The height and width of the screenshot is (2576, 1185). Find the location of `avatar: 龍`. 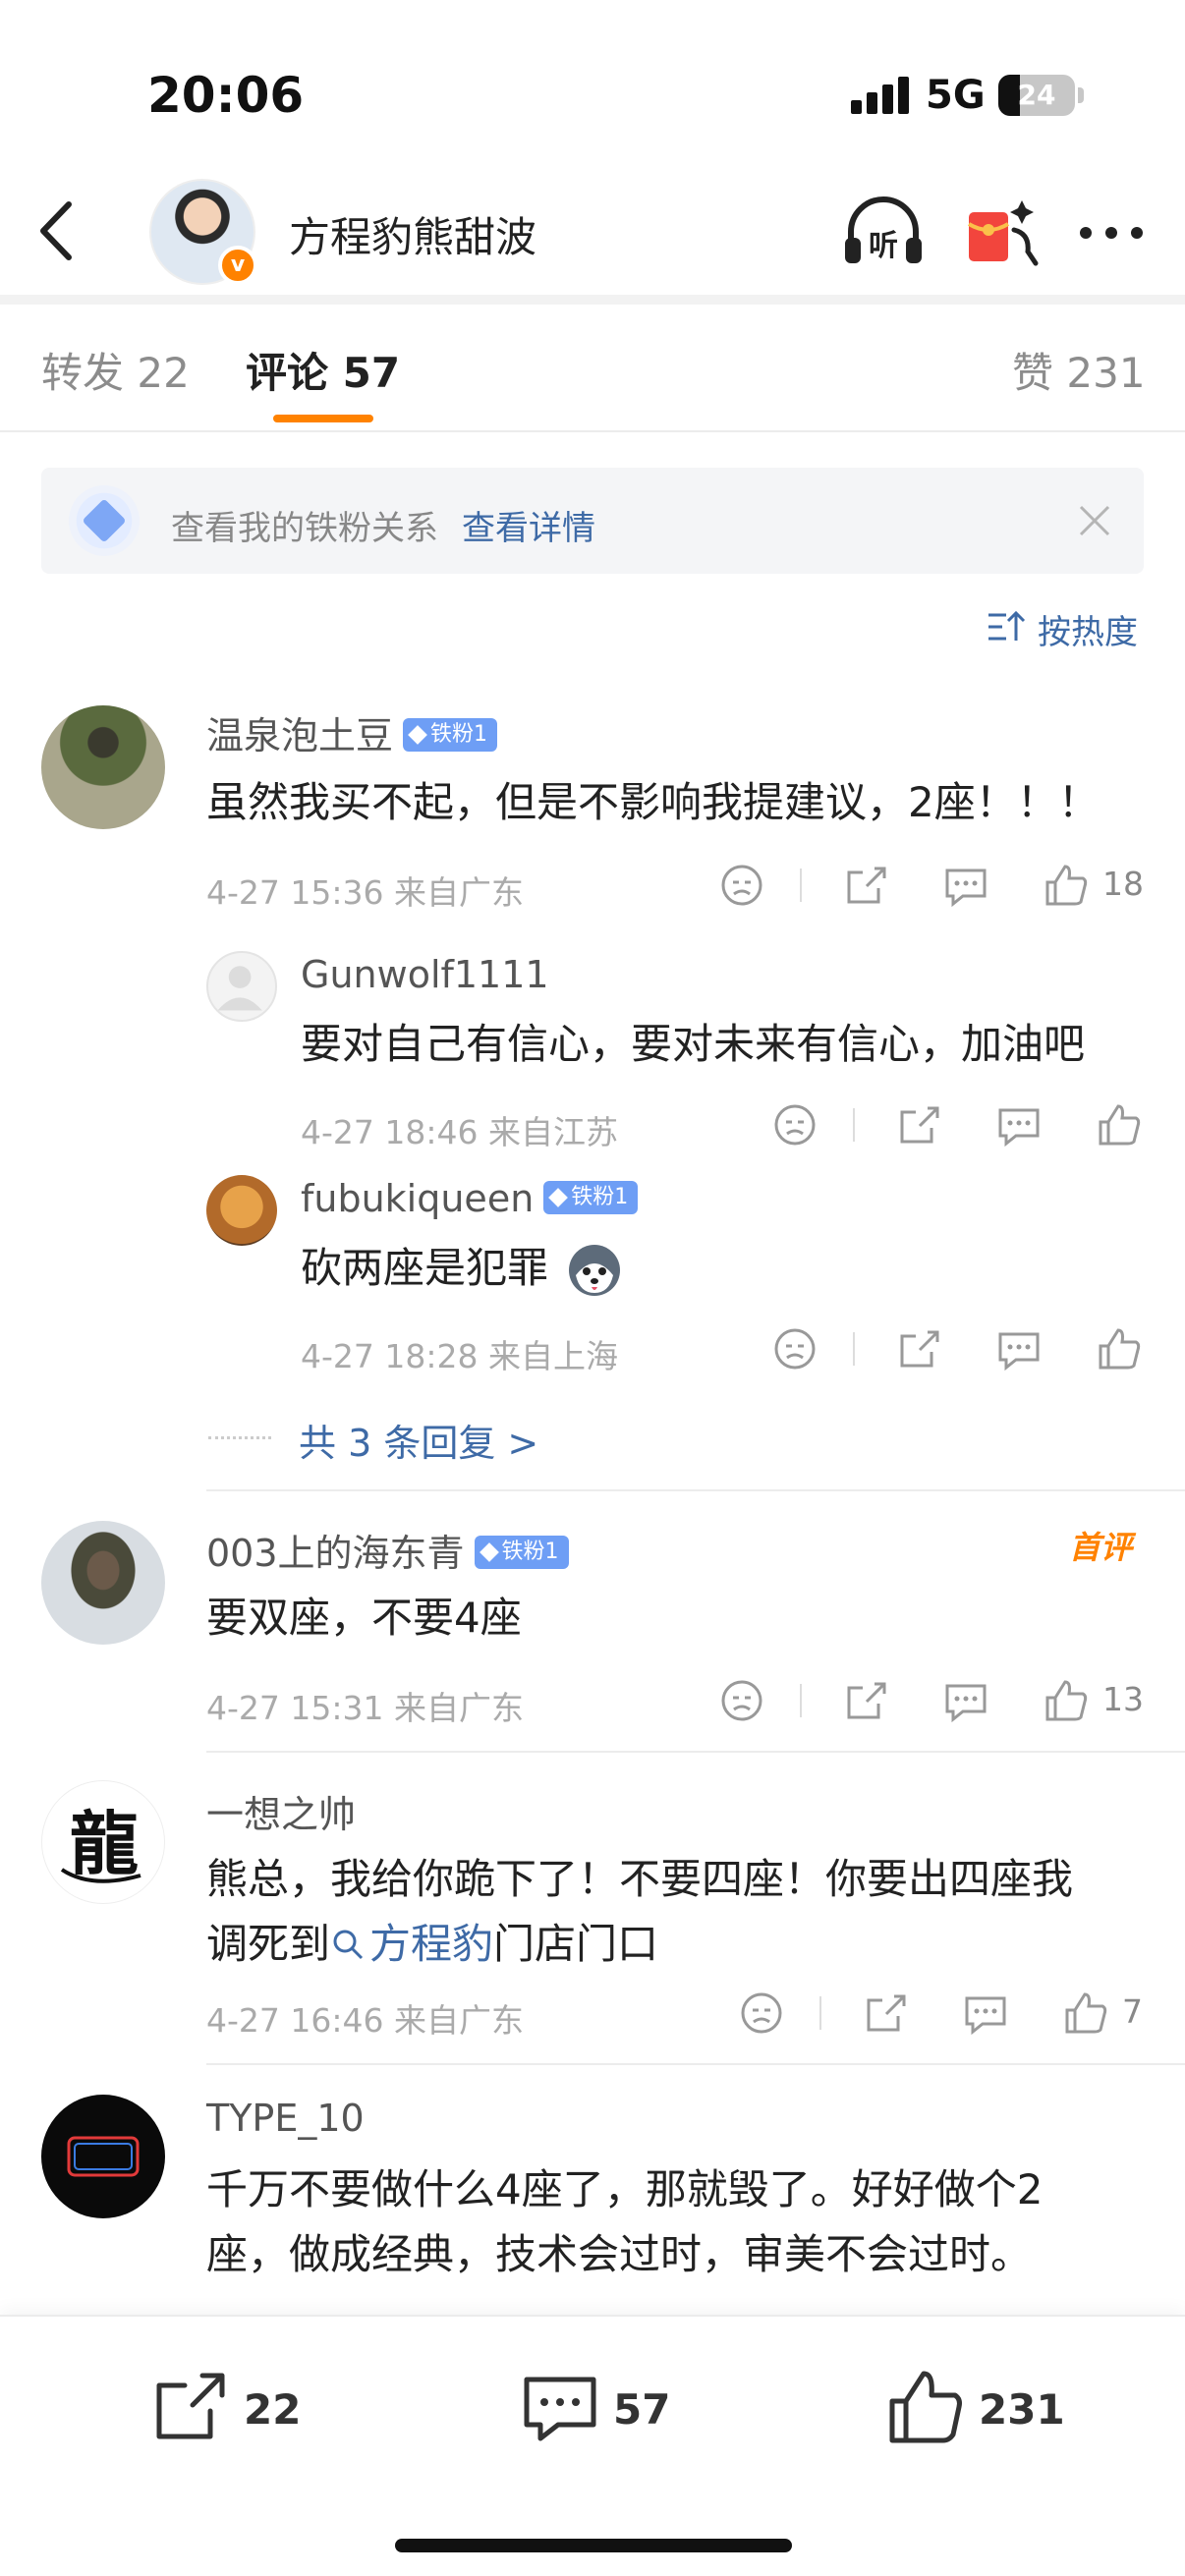

avatar: 龍 is located at coordinates (103, 1842).